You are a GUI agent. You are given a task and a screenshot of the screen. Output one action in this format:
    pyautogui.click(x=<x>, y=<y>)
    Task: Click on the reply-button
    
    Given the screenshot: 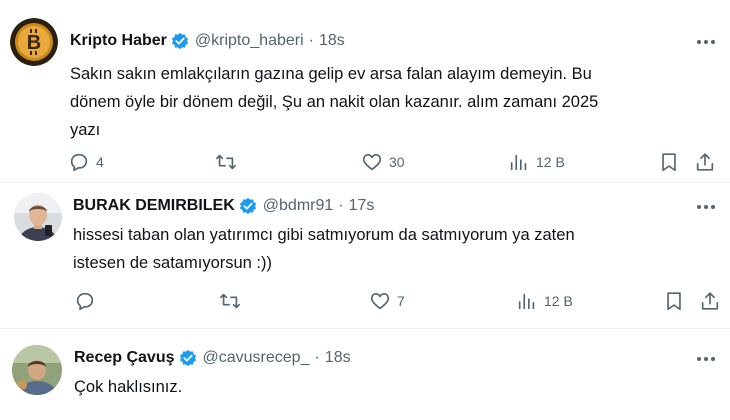 What is the action you would take?
    pyautogui.click(x=88, y=301)
    